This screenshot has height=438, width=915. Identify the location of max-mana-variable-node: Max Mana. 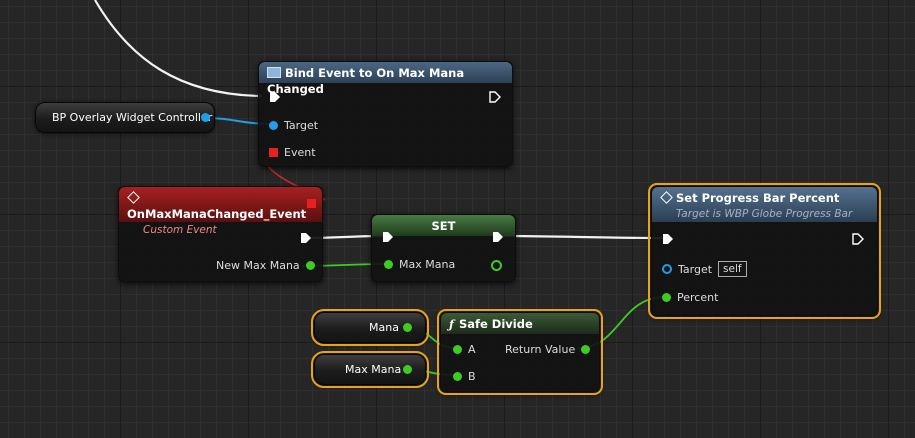
(370, 369).